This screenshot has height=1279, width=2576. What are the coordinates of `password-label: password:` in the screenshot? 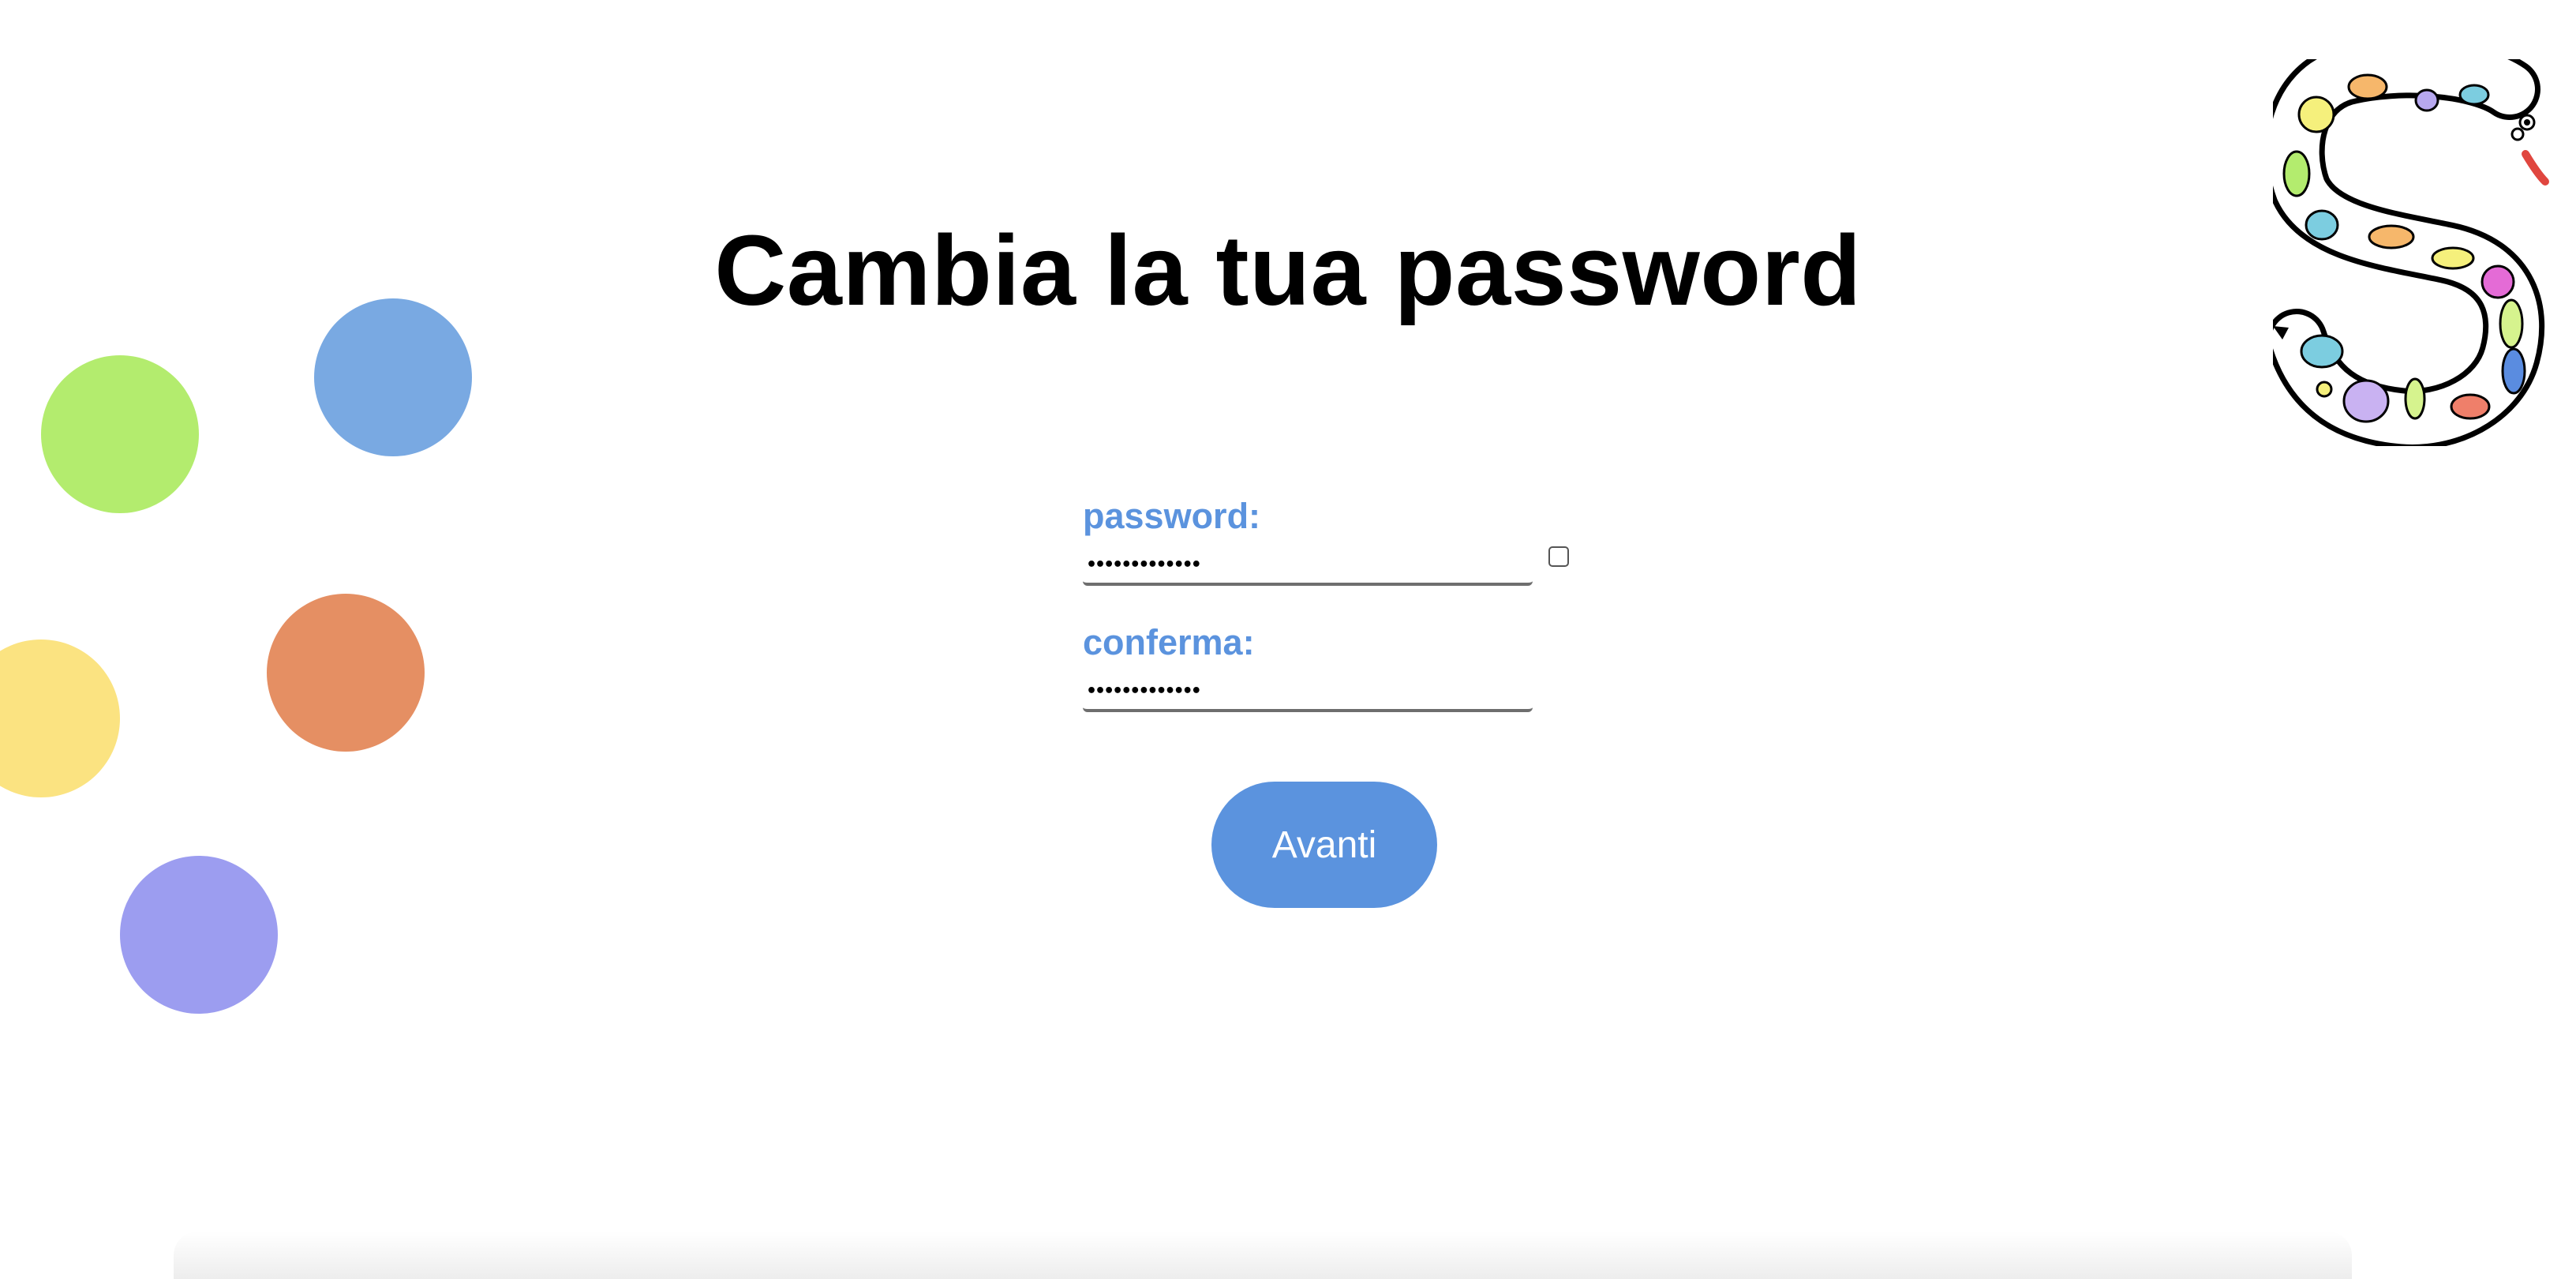 It's located at (1172, 516).